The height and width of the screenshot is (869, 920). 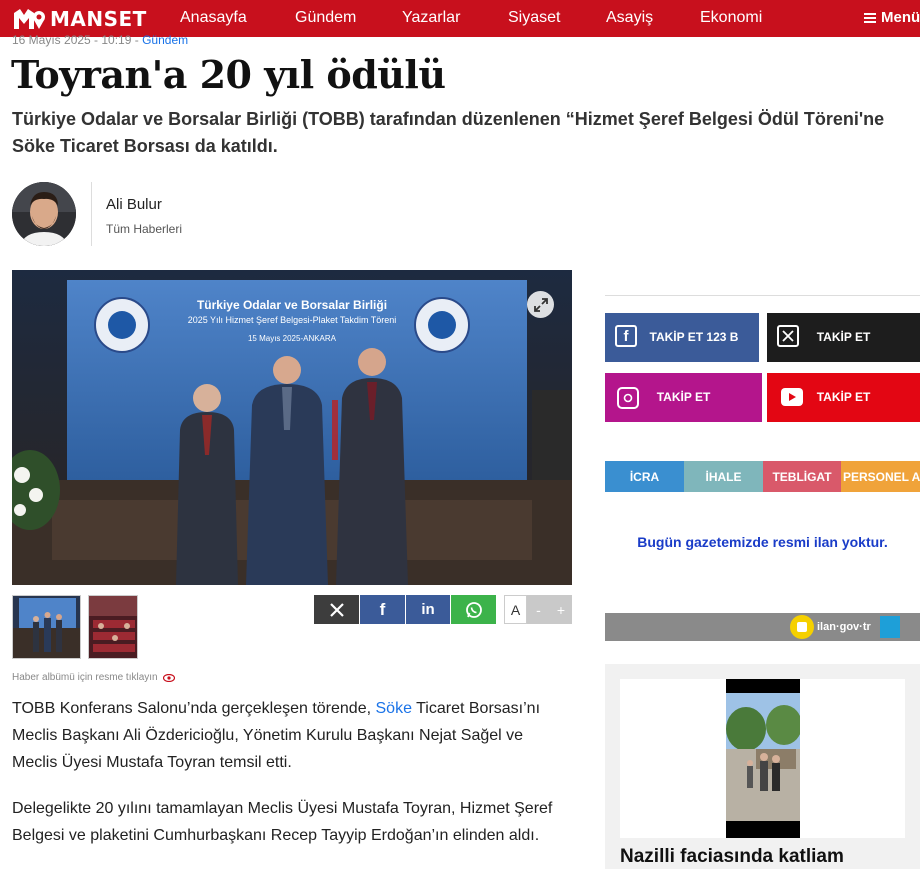 What do you see at coordinates (292, 338) in the screenshot?
I see `photo-banner-line3: 15 Mayıs 2025-ANKARA` at bounding box center [292, 338].